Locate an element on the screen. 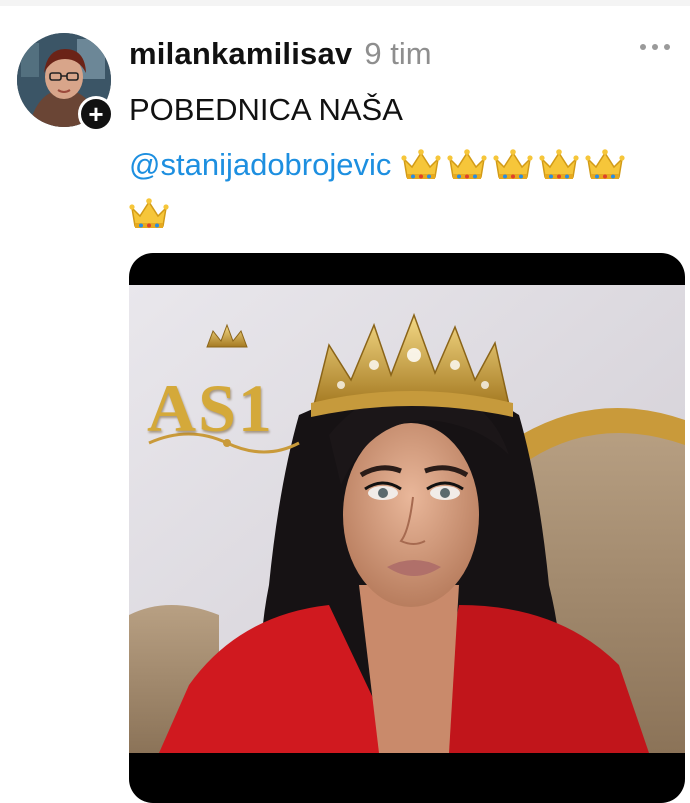 Image resolution: width=690 pixels, height=803 pixels. crown-emoji-row is located at coordinates (513, 165).